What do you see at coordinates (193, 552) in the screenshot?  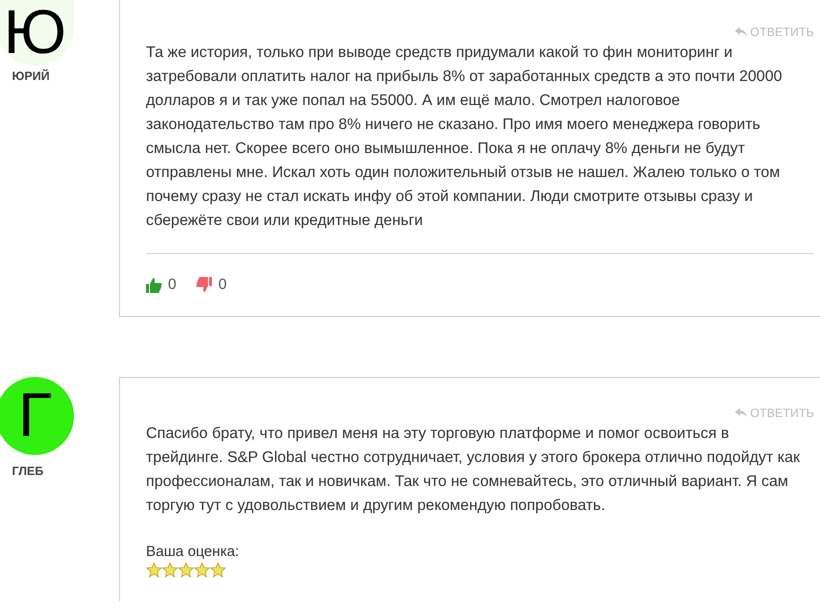 I see `rating-label: Ваша оценка:` at bounding box center [193, 552].